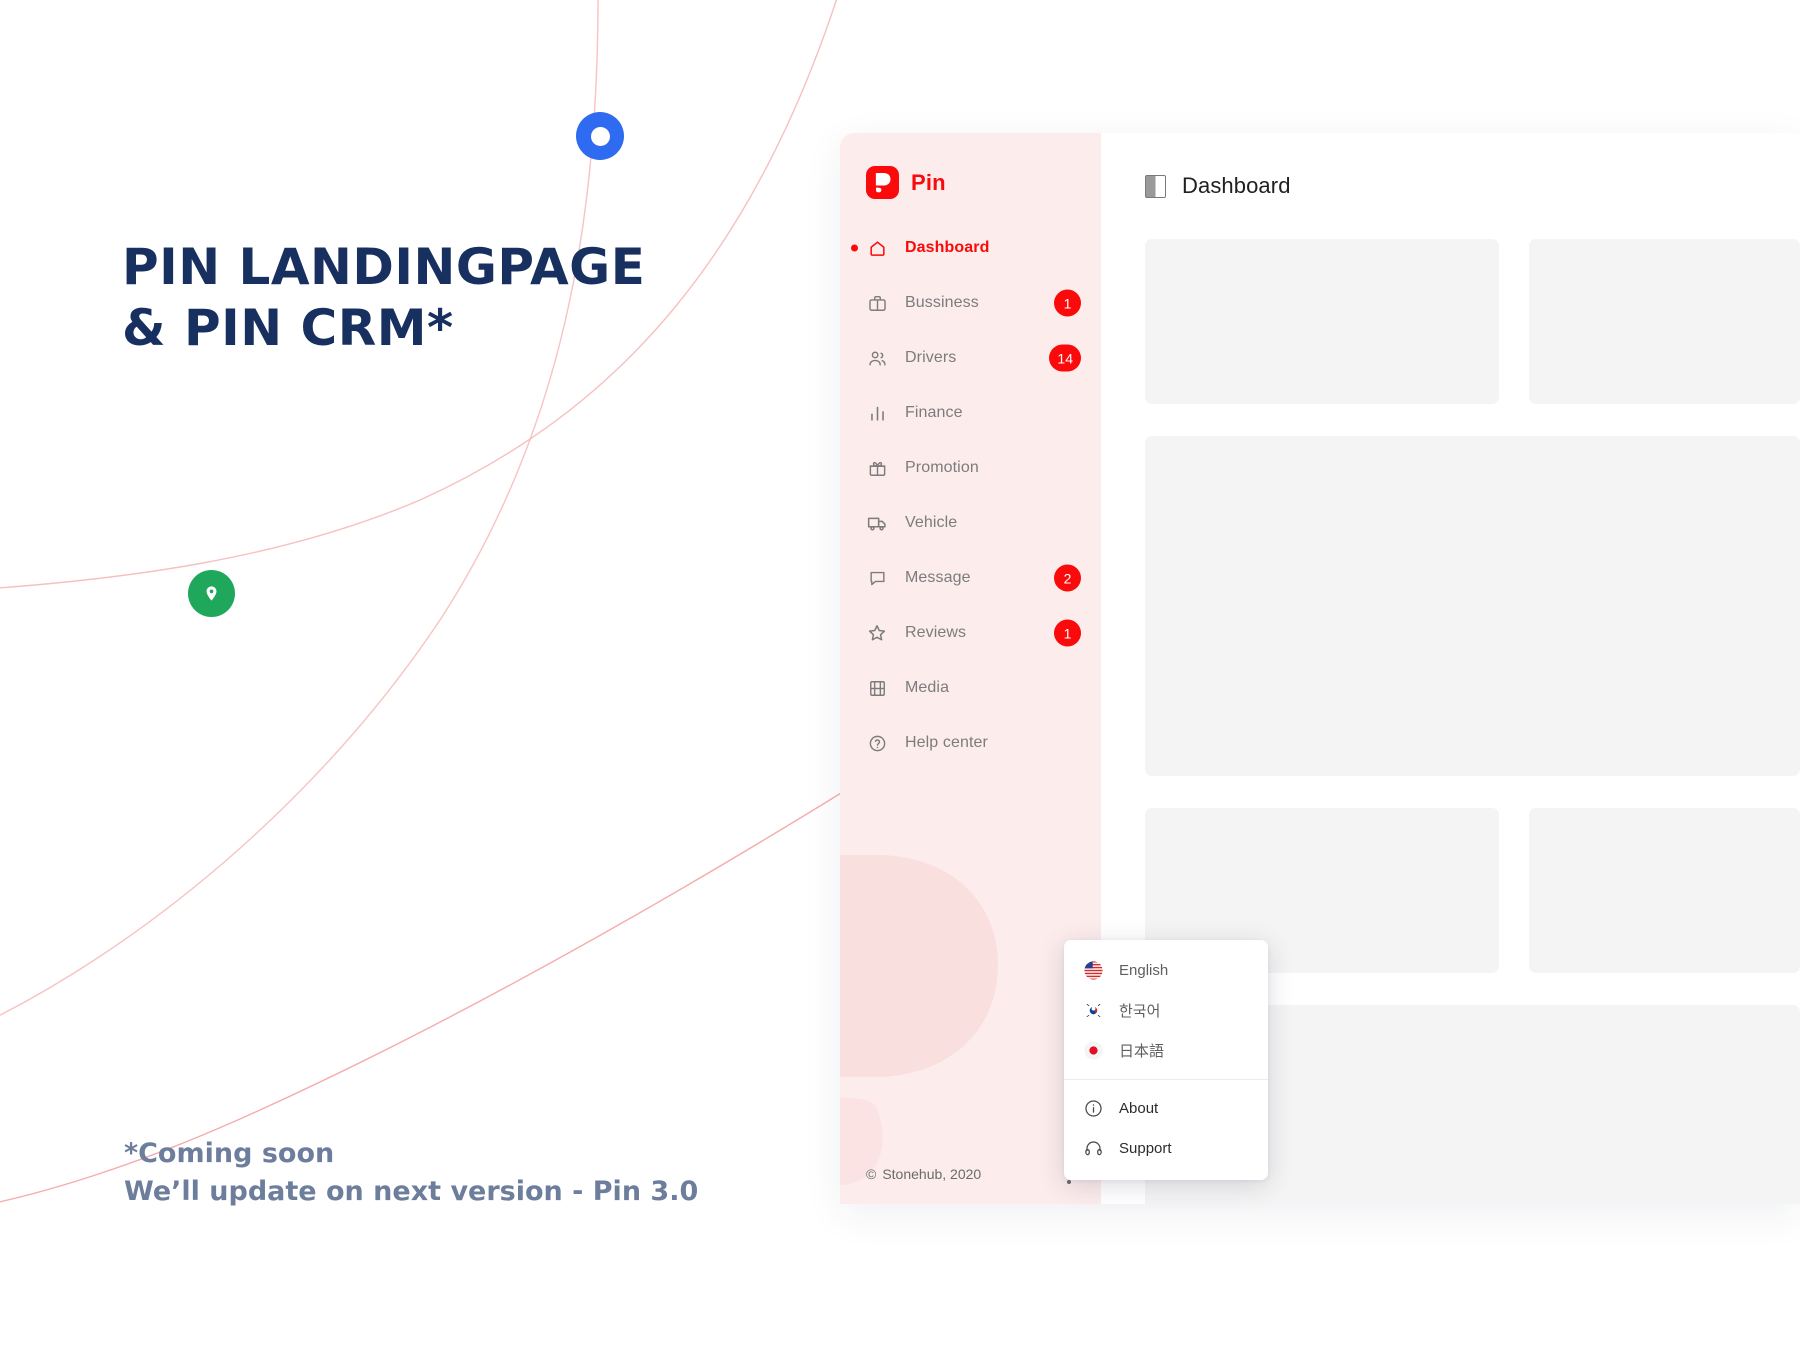  I want to click on green-pin-marker, so click(211, 593).